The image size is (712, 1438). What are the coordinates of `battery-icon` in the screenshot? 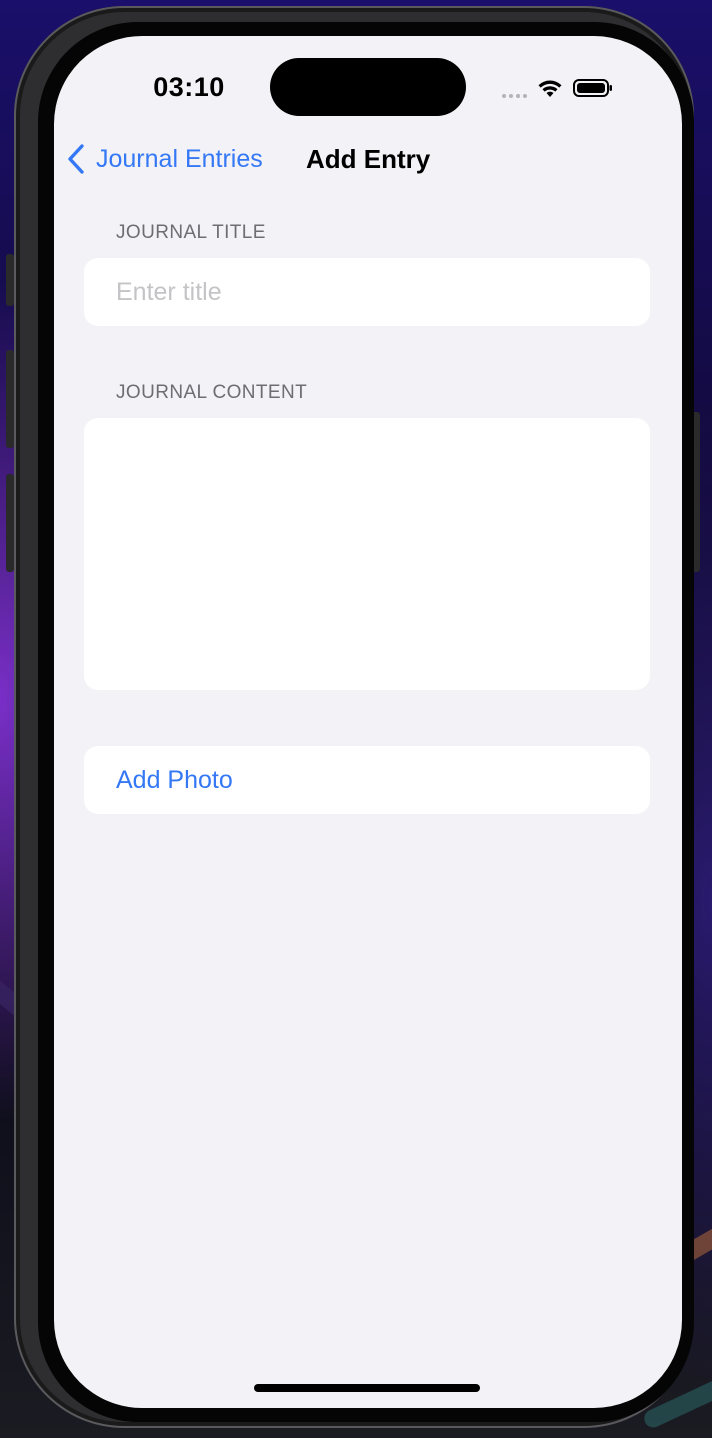 It's located at (592, 88).